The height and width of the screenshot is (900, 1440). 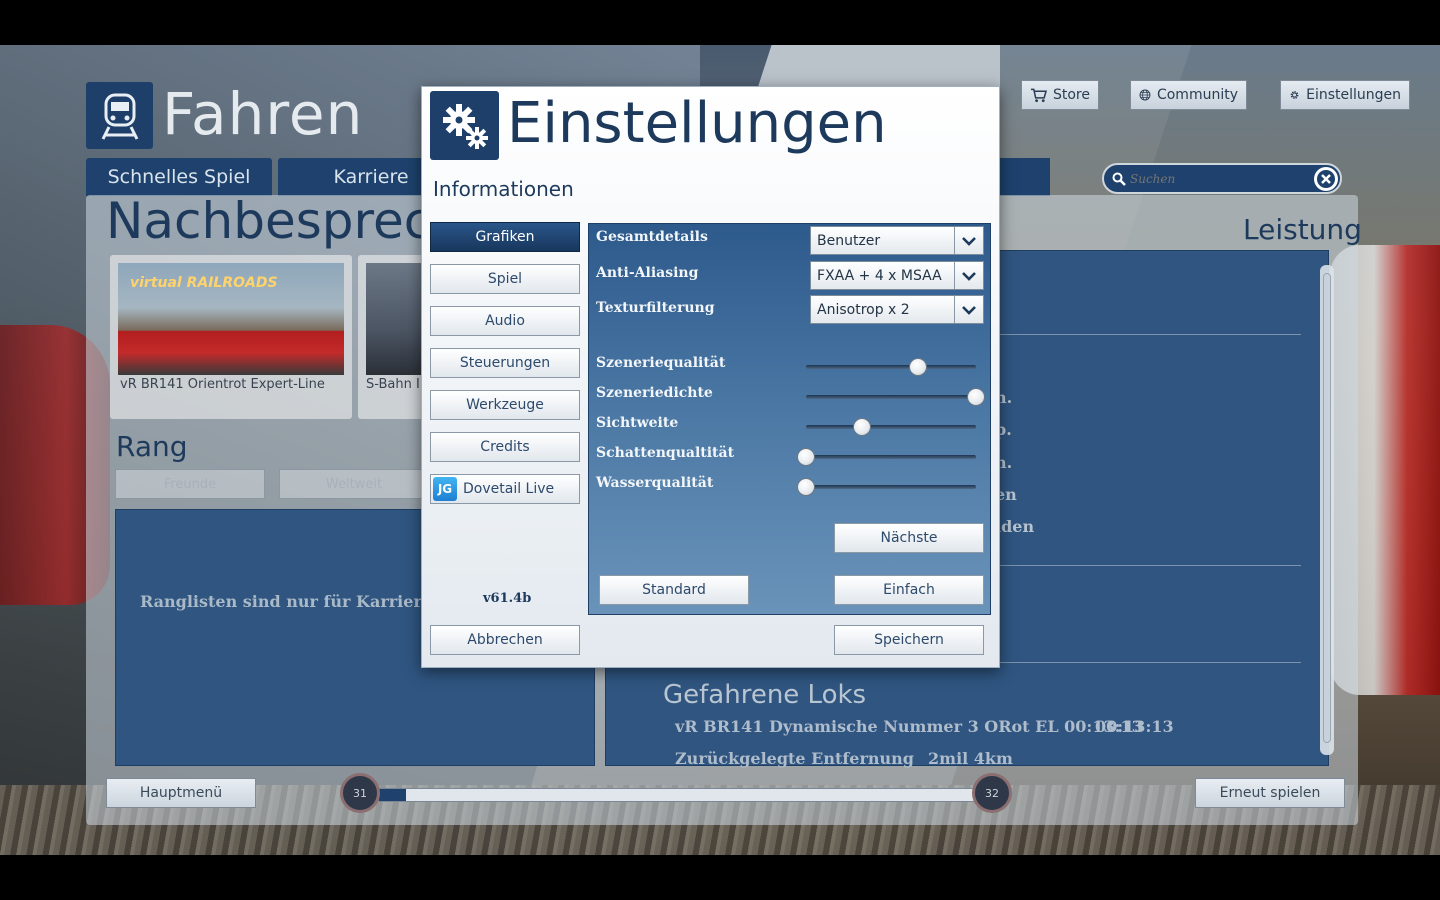 I want to click on sidebar-item-tools: Werkzeuge, so click(x=505, y=405).